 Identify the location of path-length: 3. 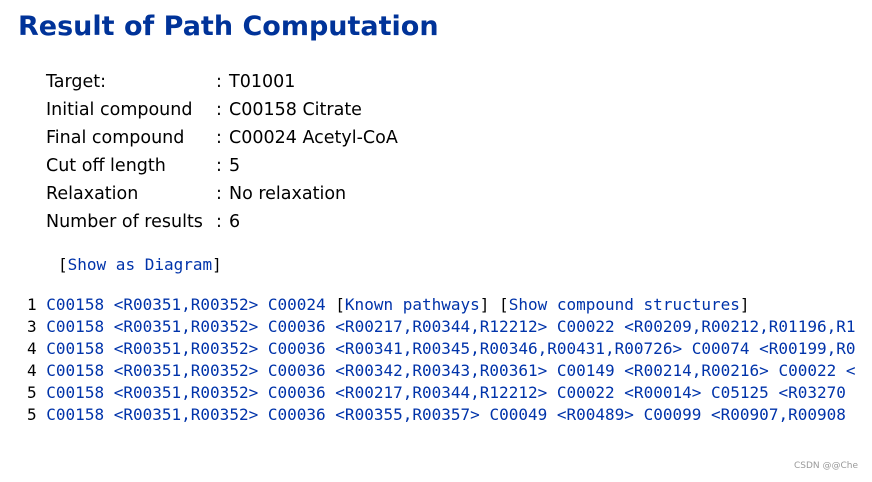
(32, 326).